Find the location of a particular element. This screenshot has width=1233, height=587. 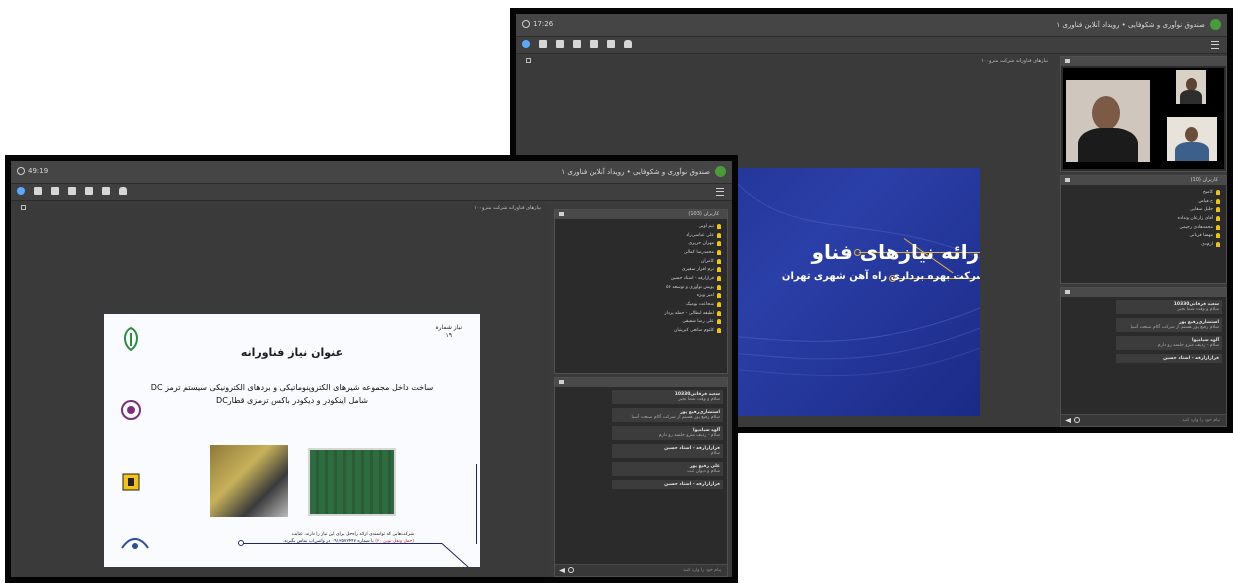

user-name: جلیل صفایی is located at coordinates (1201, 210).